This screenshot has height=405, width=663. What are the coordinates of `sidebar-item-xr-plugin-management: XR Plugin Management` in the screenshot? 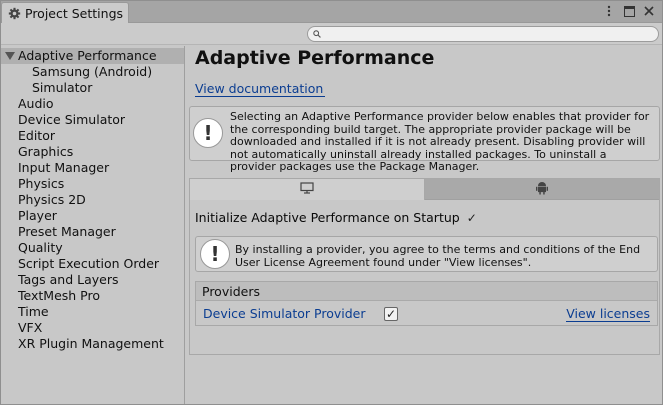 It's located at (92, 344).